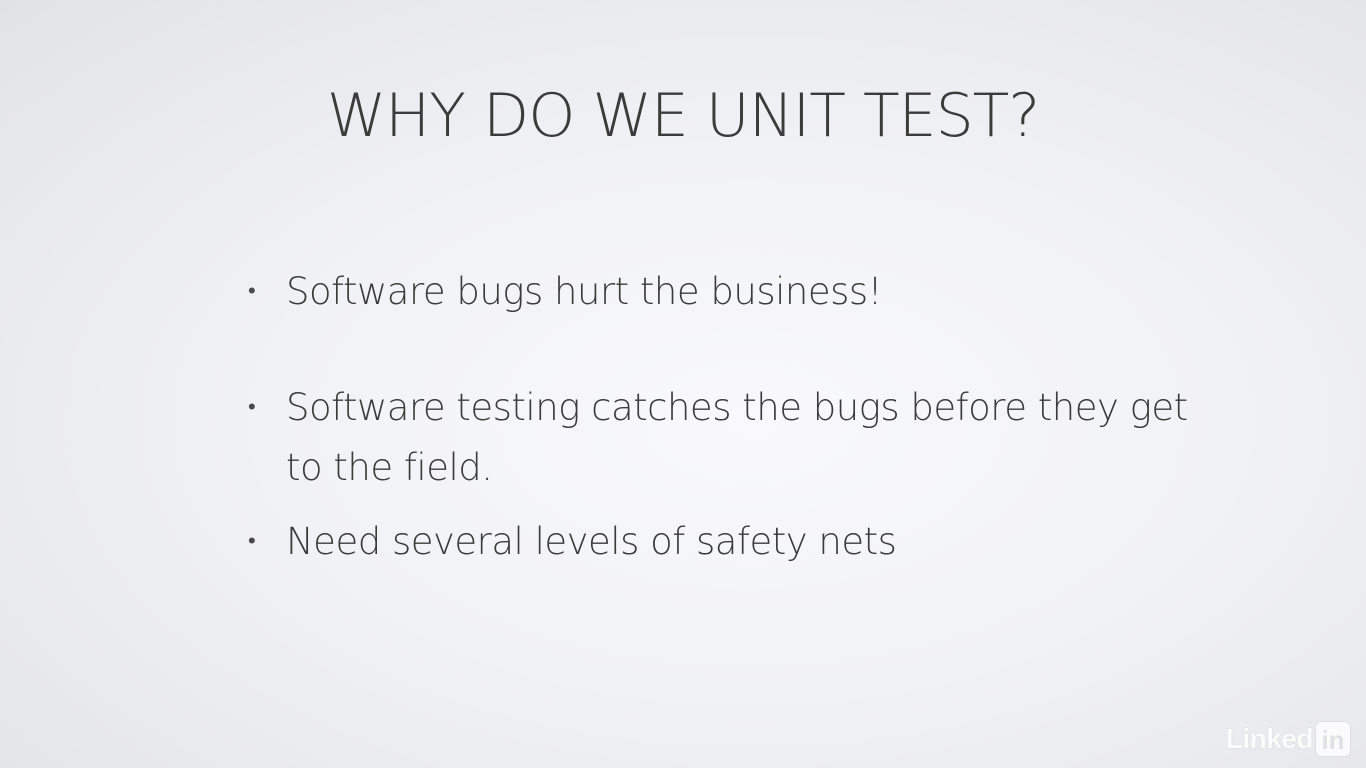  I want to click on logo-box-text: in, so click(1333, 740).